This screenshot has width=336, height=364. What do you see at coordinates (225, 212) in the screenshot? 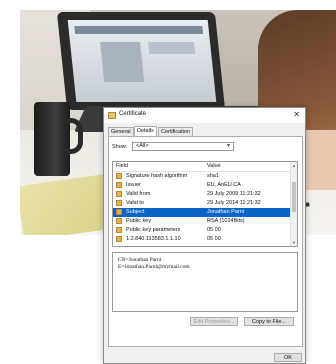
I see `field-value: Jonathan Parni` at bounding box center [225, 212].